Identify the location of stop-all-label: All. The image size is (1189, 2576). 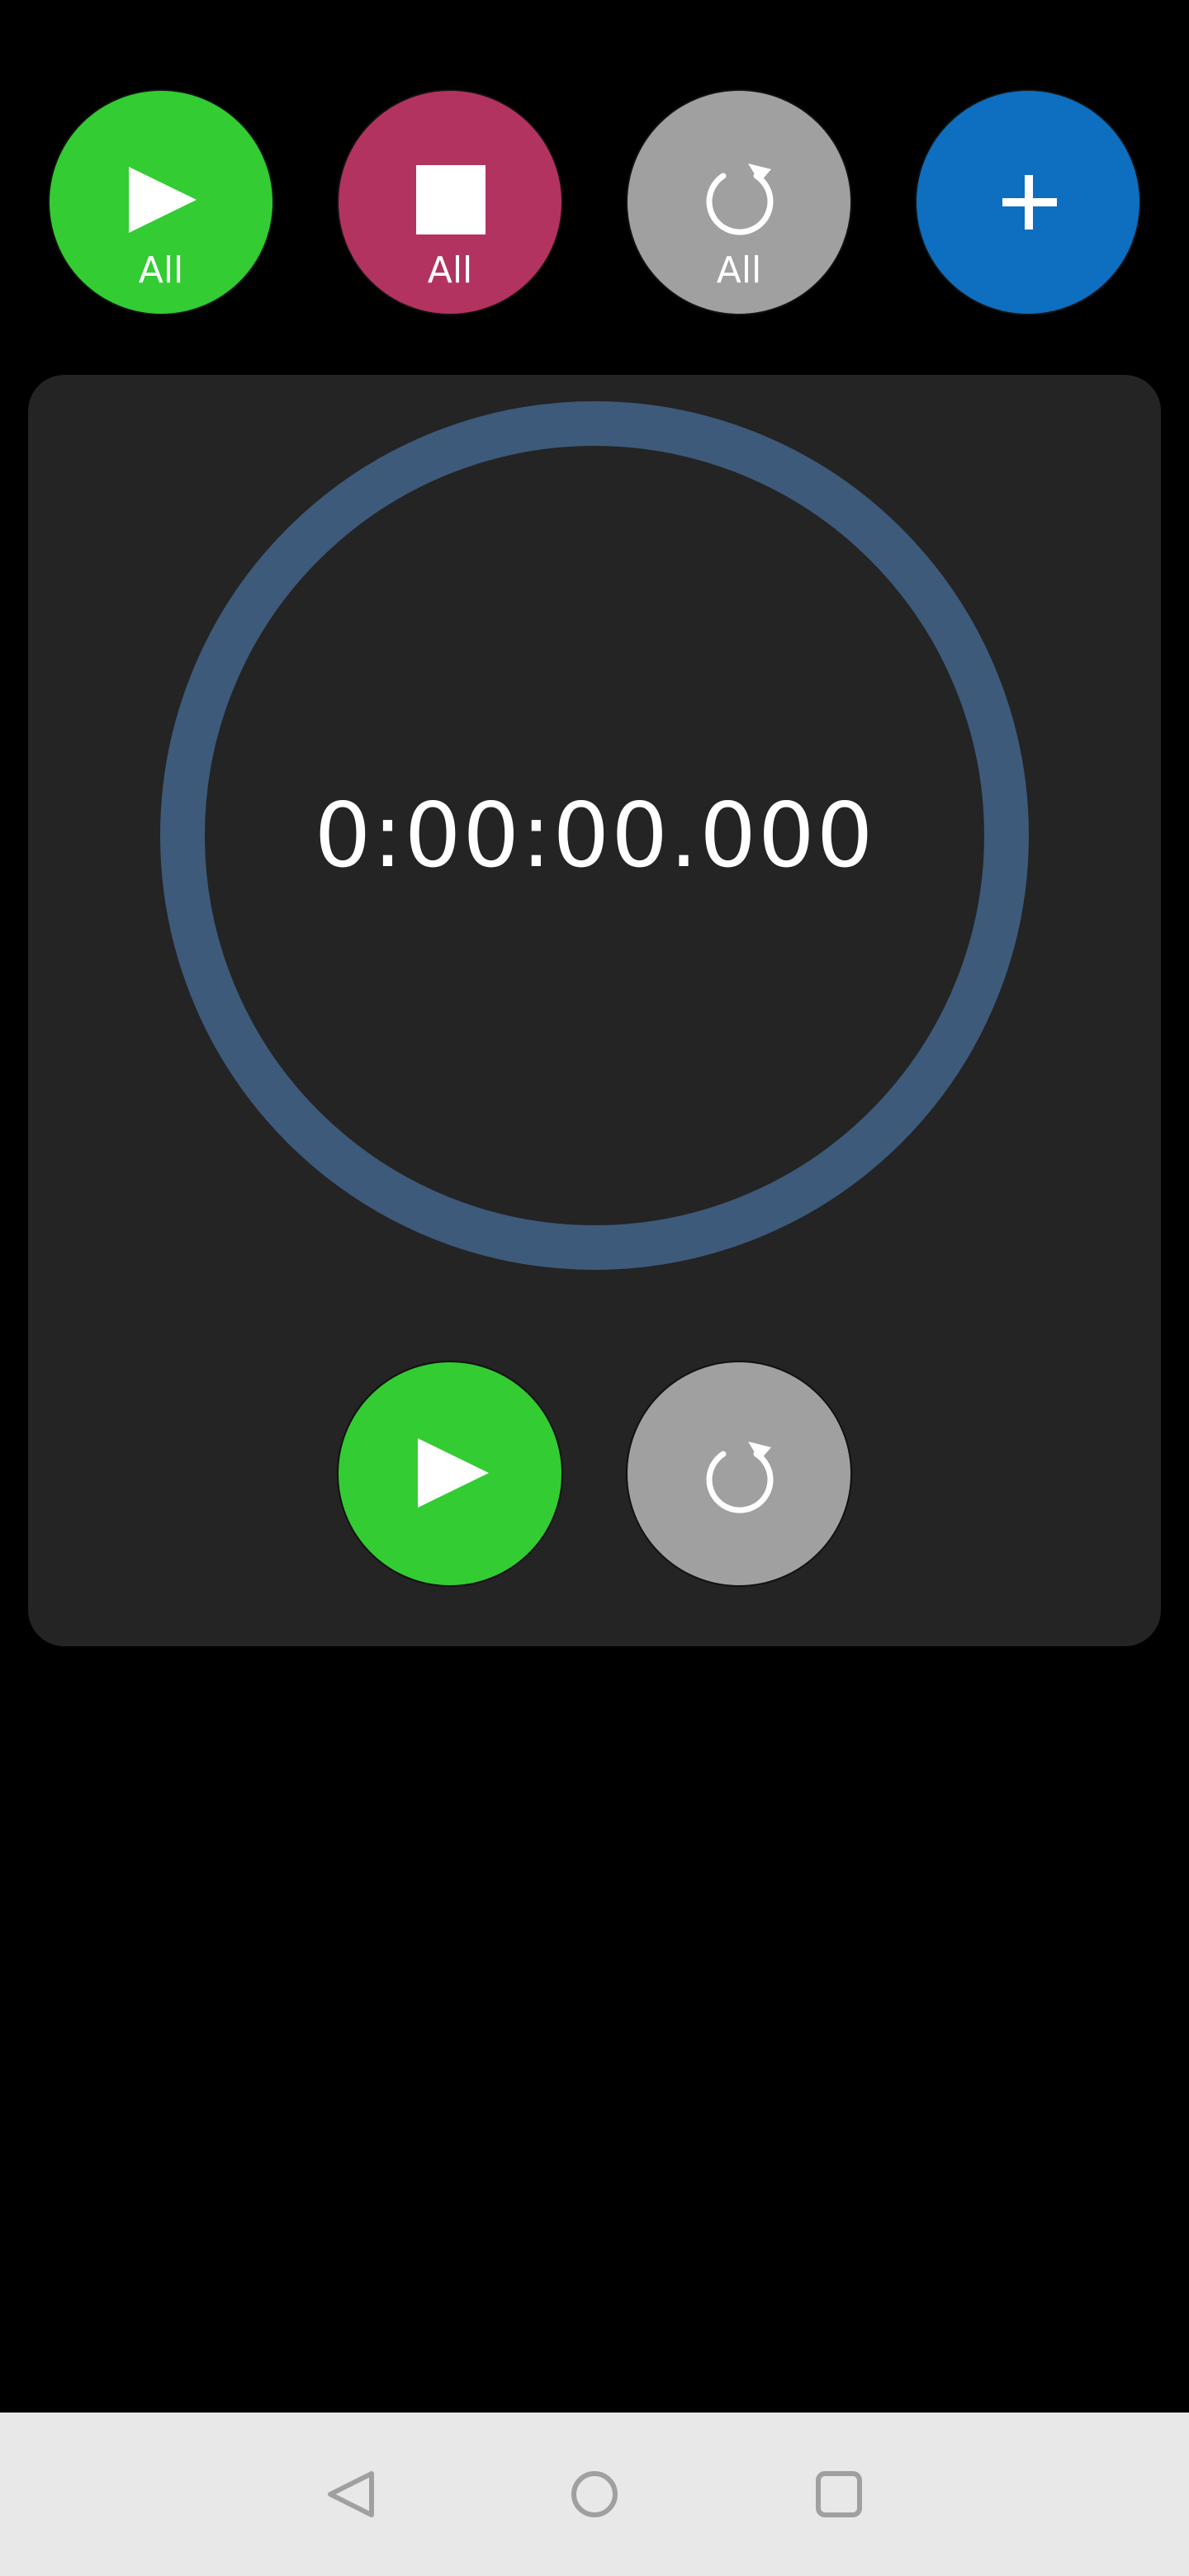
(450, 270).